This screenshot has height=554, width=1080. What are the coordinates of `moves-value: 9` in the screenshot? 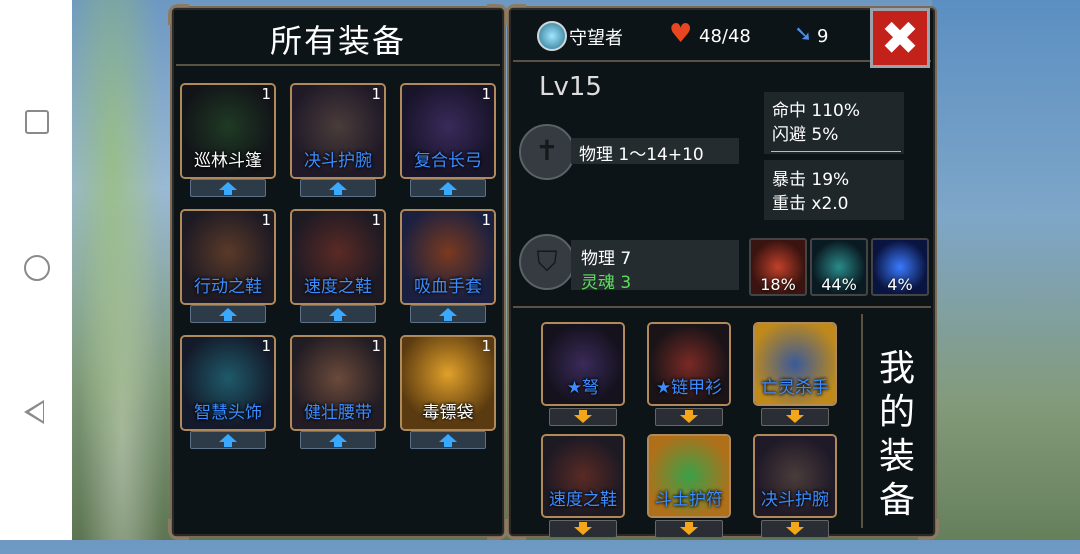 It's located at (823, 36).